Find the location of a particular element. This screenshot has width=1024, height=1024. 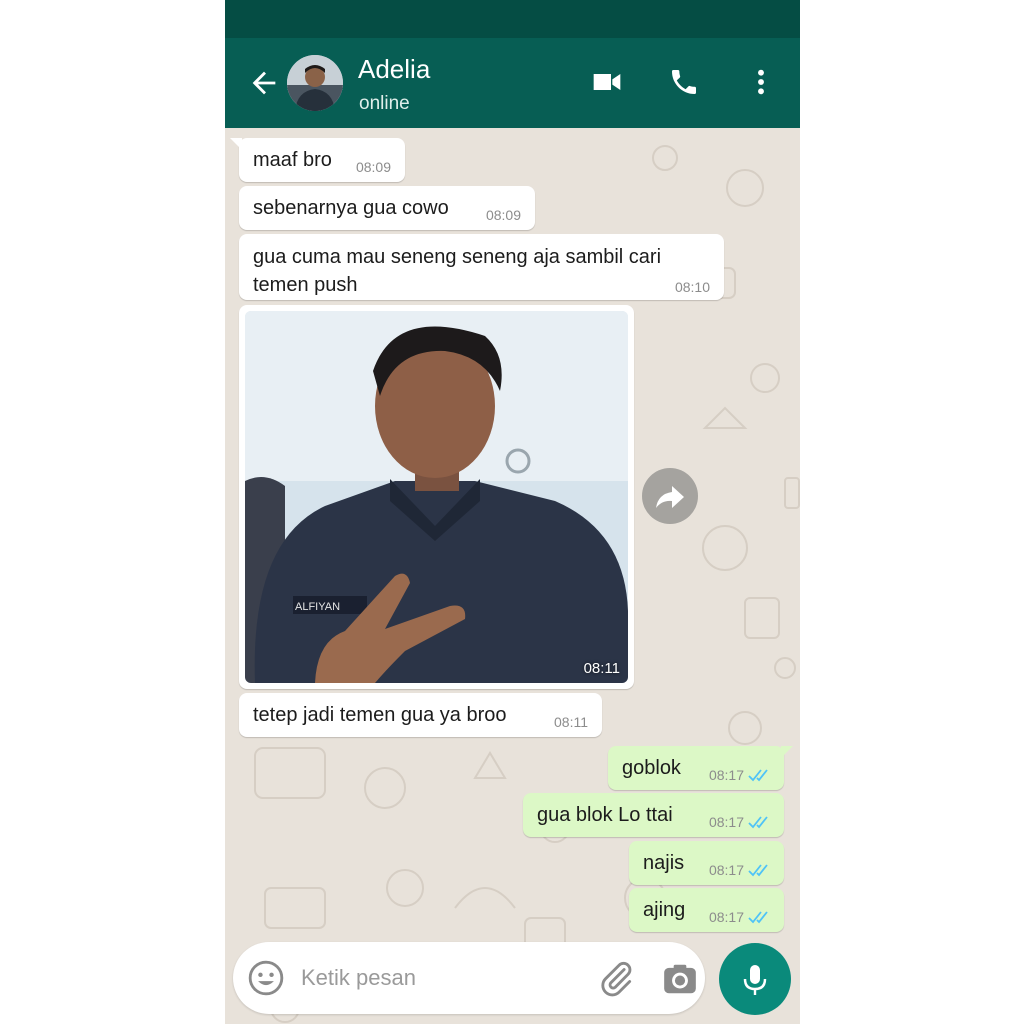

message-text: goblok is located at coordinates (651, 768).